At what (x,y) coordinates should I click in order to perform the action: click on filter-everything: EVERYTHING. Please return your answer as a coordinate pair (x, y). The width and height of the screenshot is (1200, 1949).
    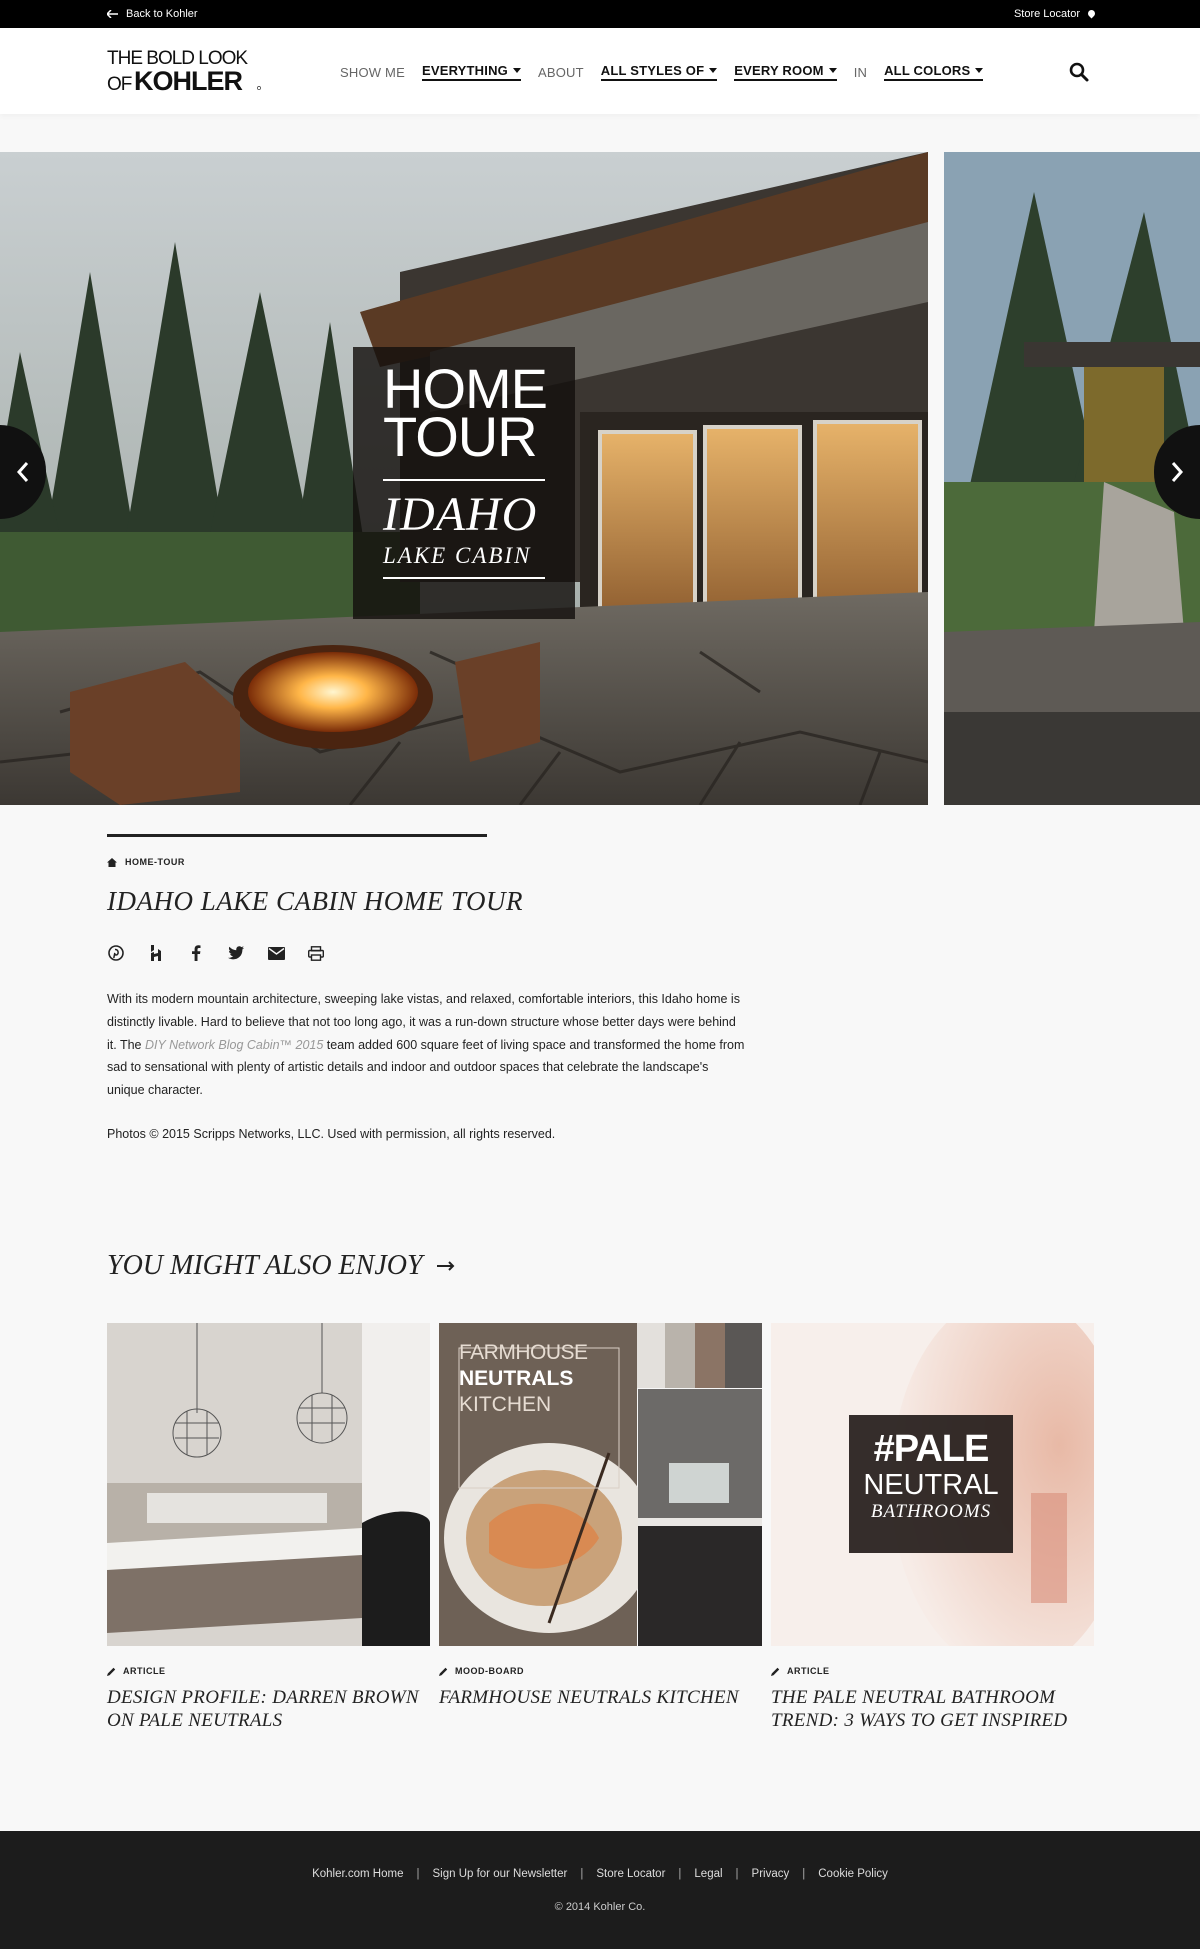
    Looking at the image, I should click on (471, 72).